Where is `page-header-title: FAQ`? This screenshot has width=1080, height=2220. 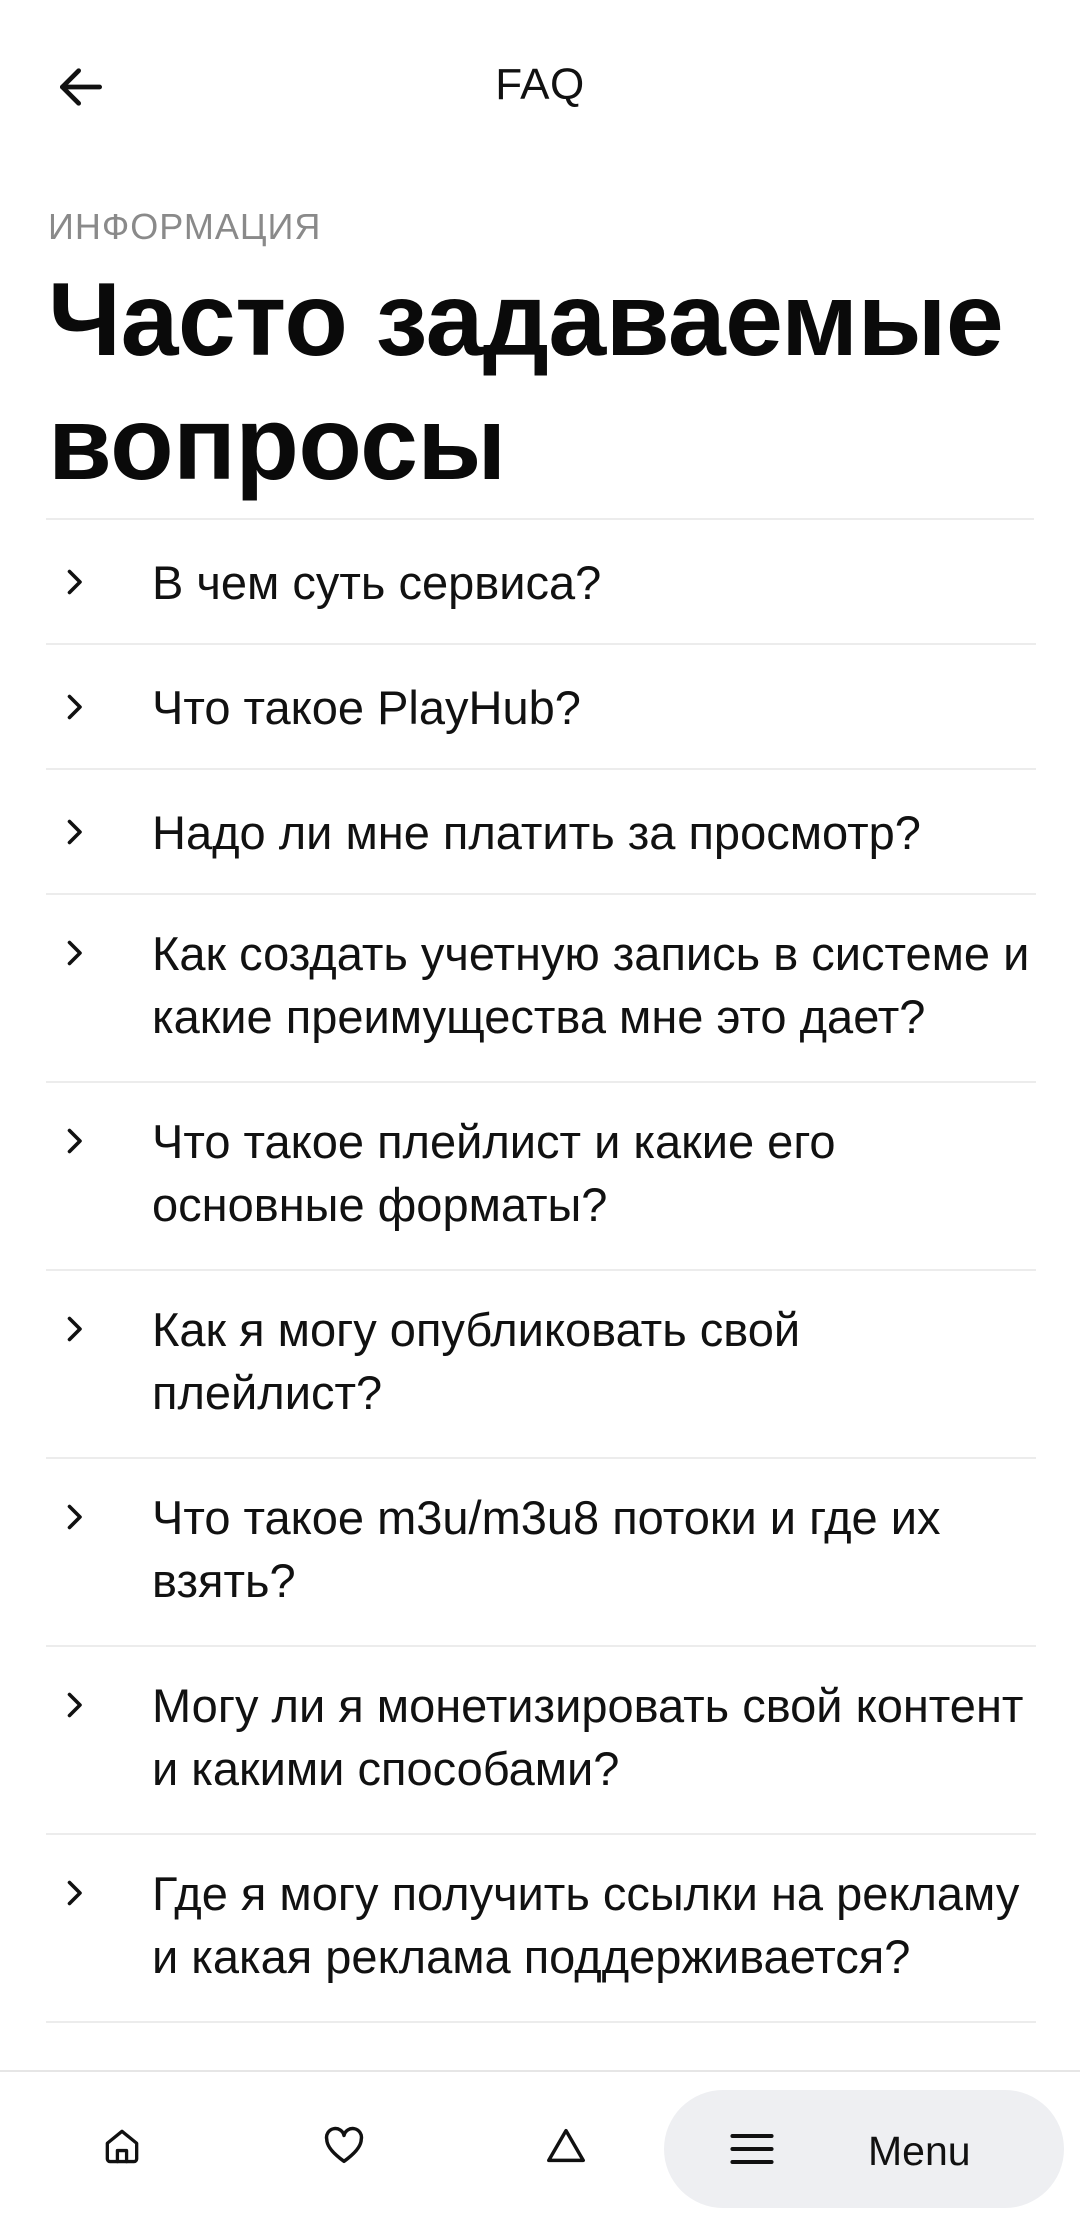
page-header-title: FAQ is located at coordinates (540, 84).